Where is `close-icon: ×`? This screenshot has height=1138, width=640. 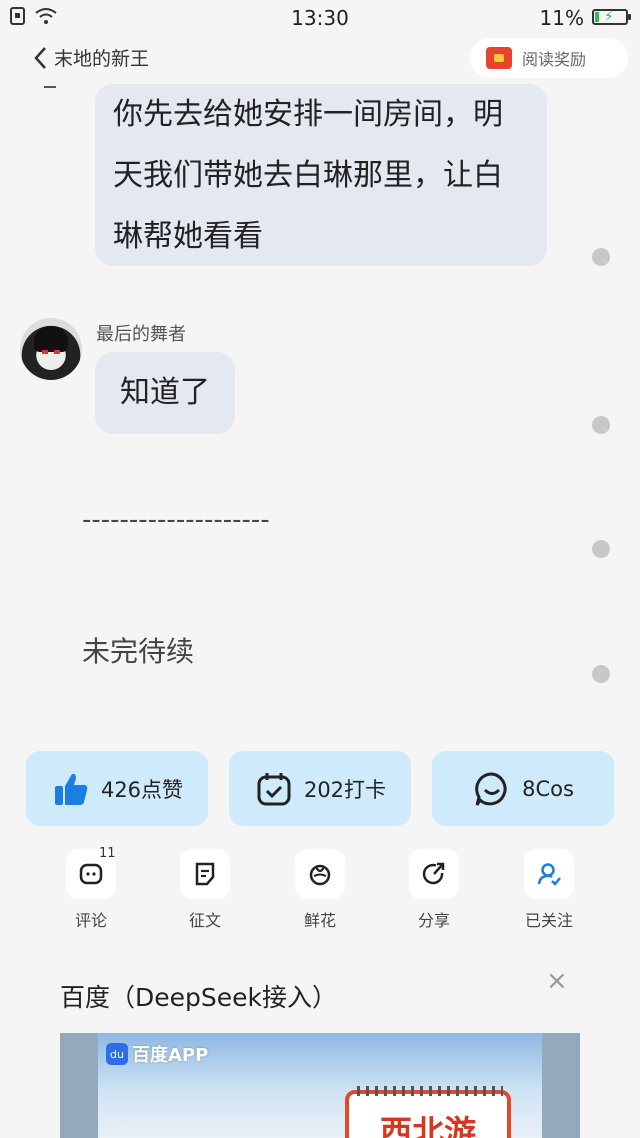
close-icon: × is located at coordinates (557, 981).